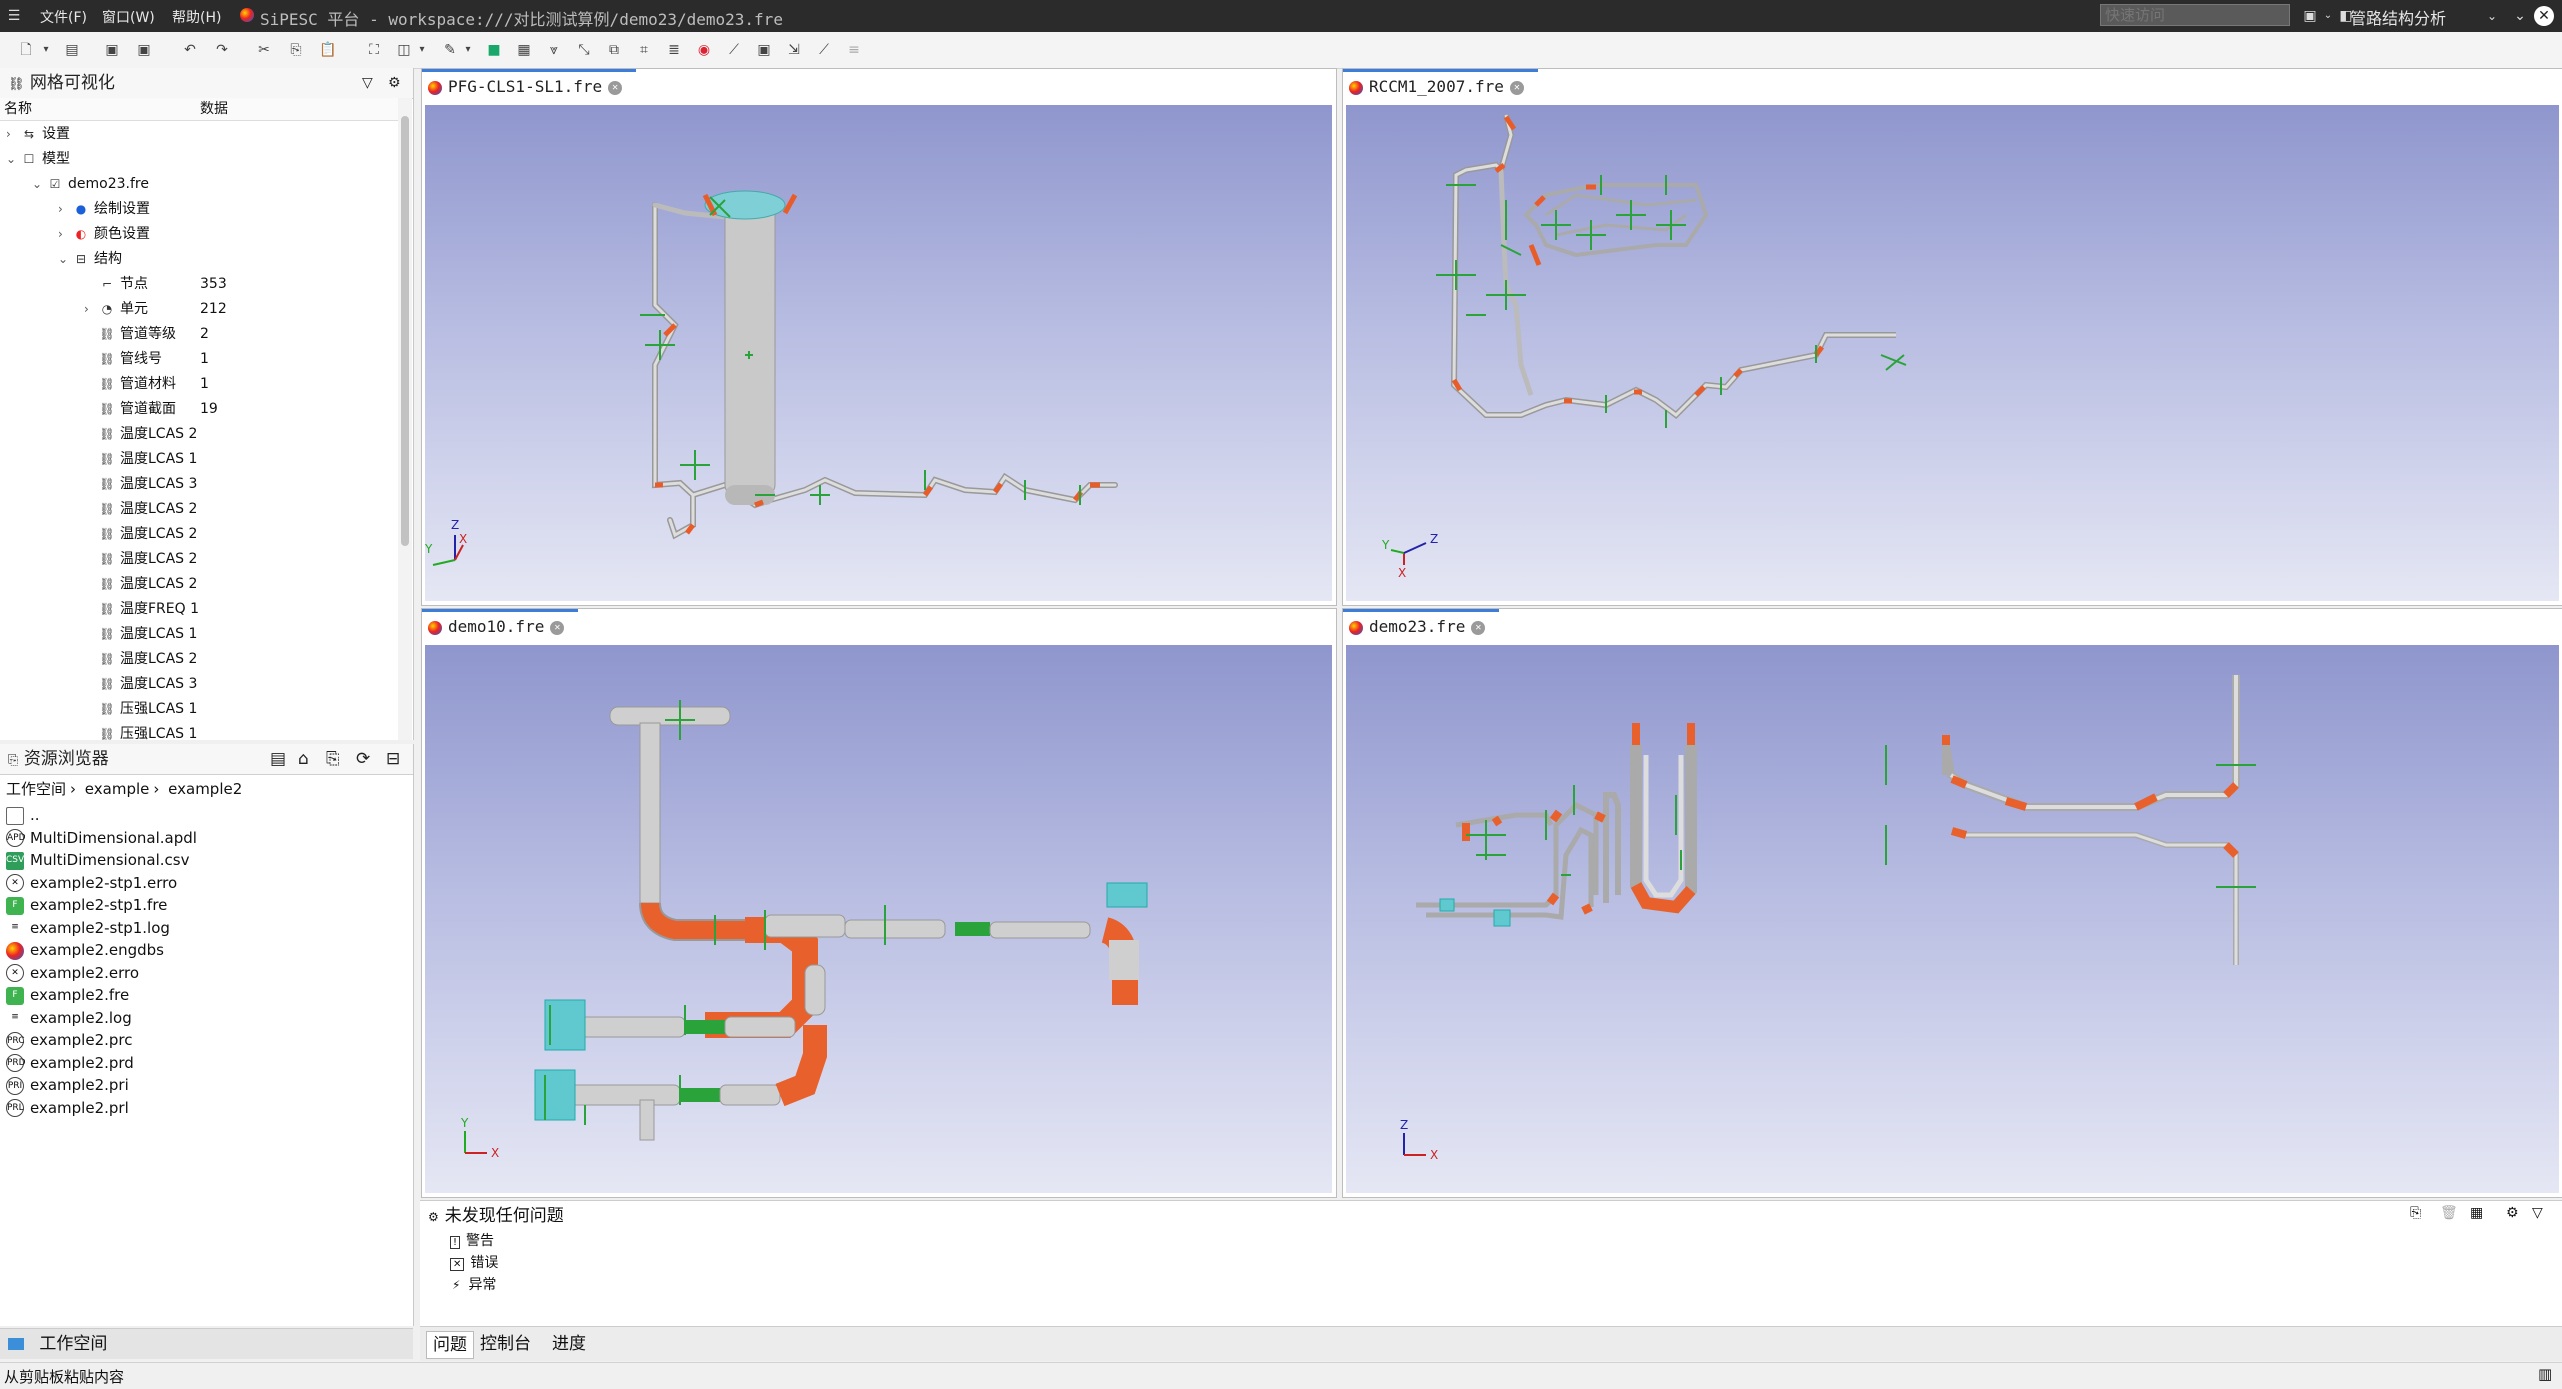 This screenshot has height=1389, width=2562. I want to click on menu-file: 文件(F), so click(63, 17).